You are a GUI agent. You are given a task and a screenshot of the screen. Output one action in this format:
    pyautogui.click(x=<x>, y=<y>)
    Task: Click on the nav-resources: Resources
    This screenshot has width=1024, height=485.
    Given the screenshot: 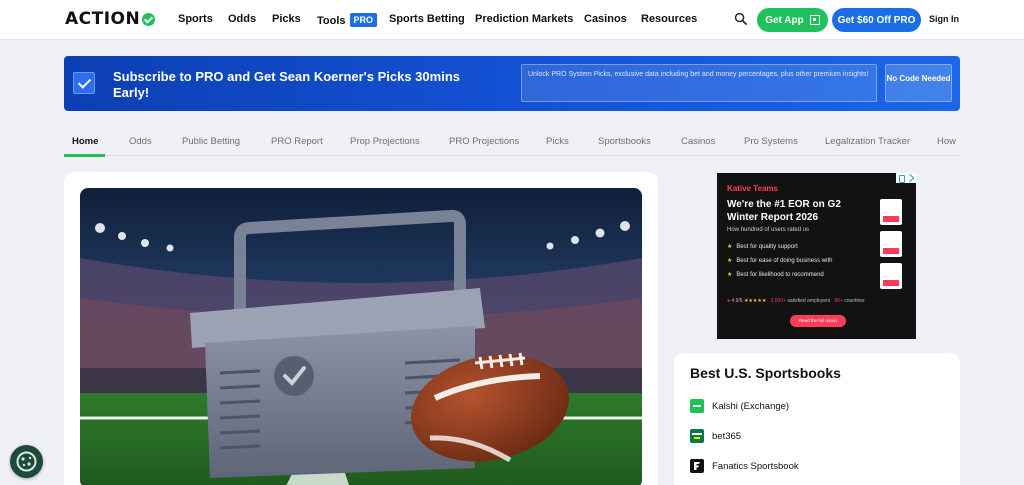 What is the action you would take?
    pyautogui.click(x=669, y=19)
    